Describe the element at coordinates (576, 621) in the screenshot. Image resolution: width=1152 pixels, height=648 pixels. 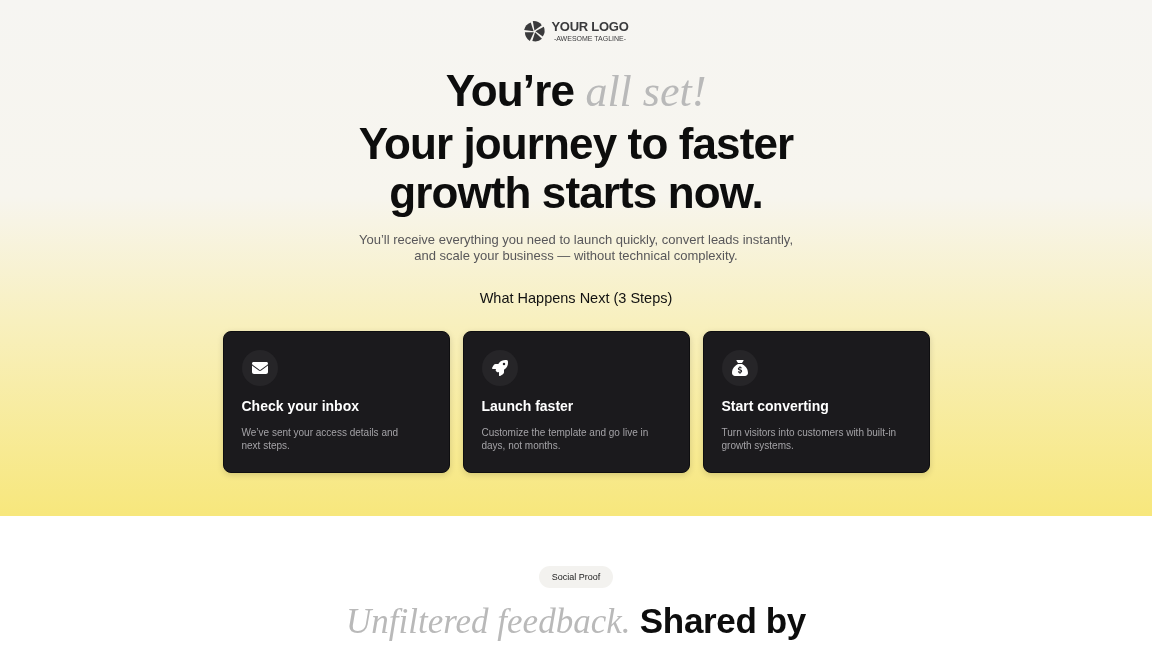
I see `section-heading: Unfiltered feedback. Shared by` at that location.